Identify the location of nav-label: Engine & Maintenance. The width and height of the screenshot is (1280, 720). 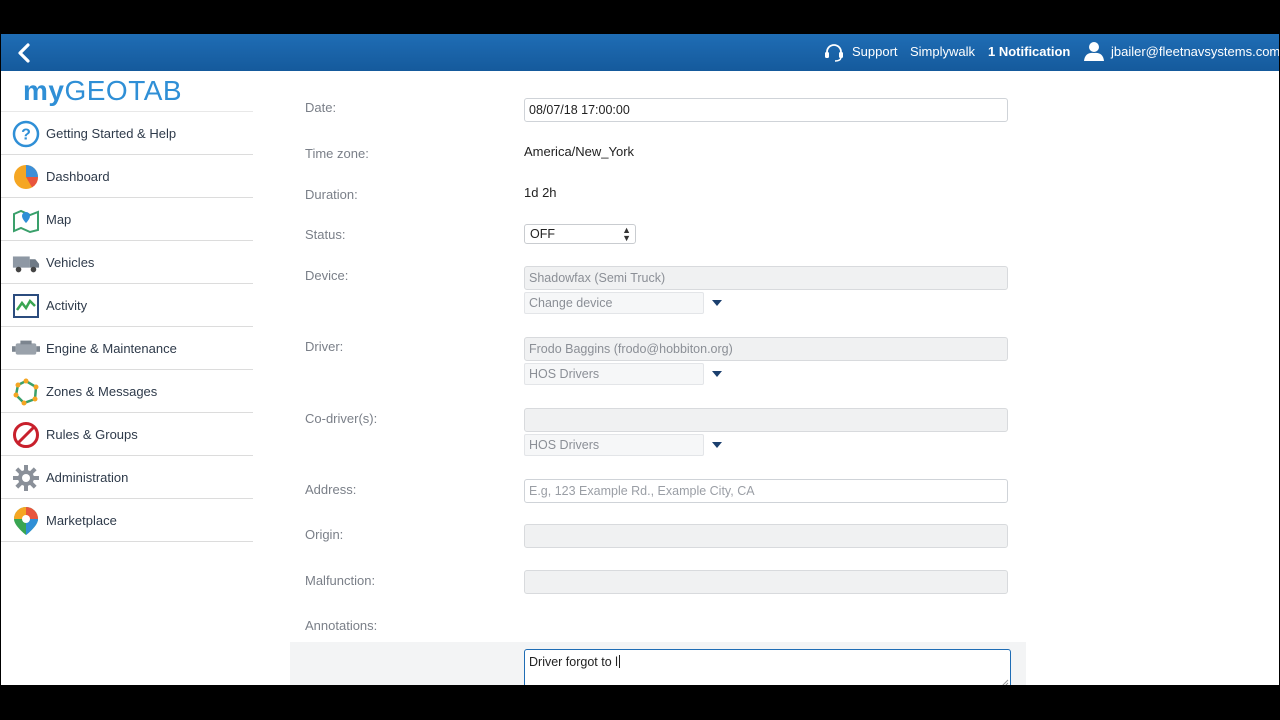
(111, 348).